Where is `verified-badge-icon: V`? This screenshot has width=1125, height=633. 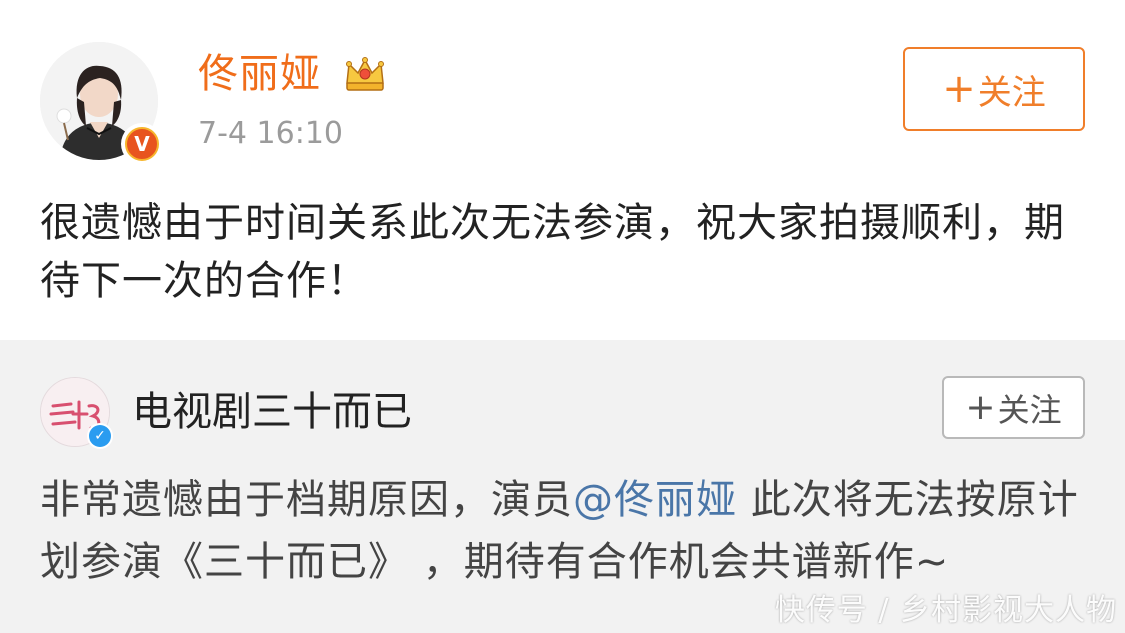
verified-badge-icon: V is located at coordinates (142, 144).